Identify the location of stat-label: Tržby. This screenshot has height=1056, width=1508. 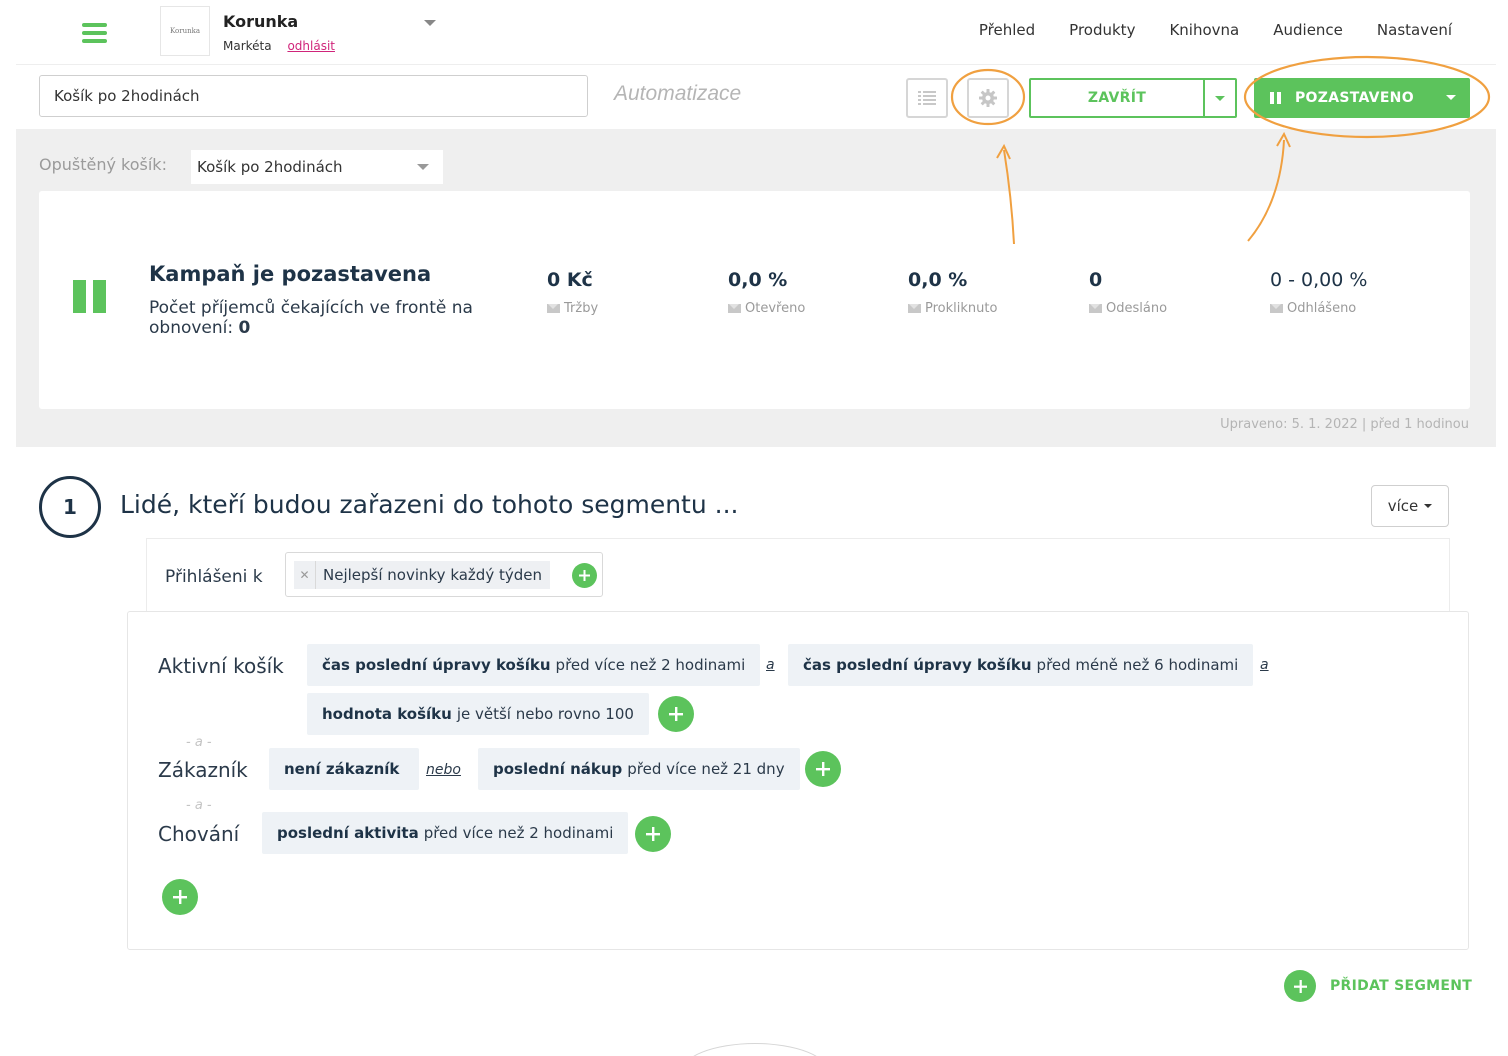
(581, 308).